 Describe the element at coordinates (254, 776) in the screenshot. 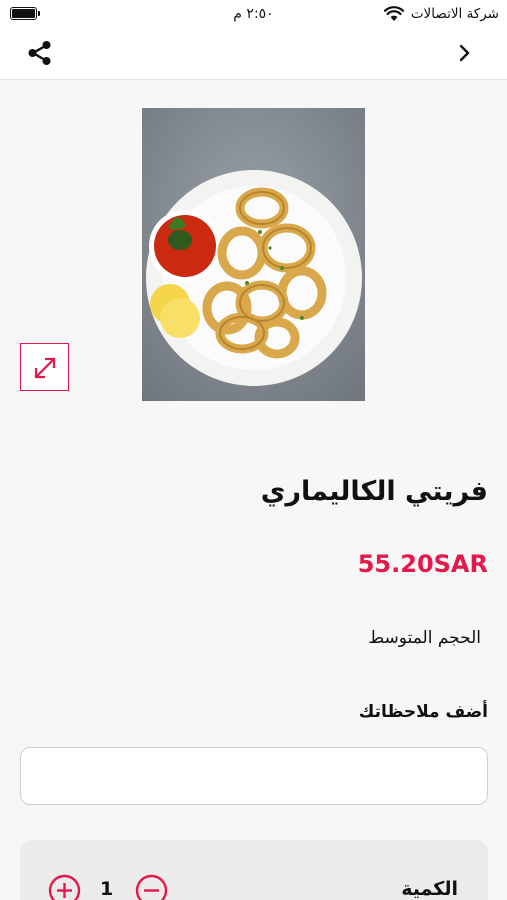

I see `notes-input` at that location.